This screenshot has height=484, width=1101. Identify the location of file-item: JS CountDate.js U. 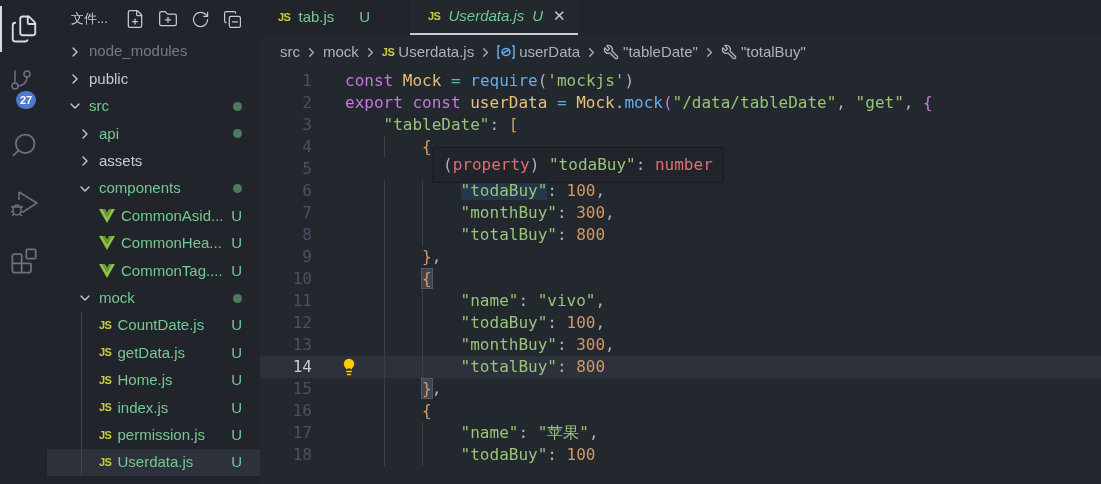
(153, 325).